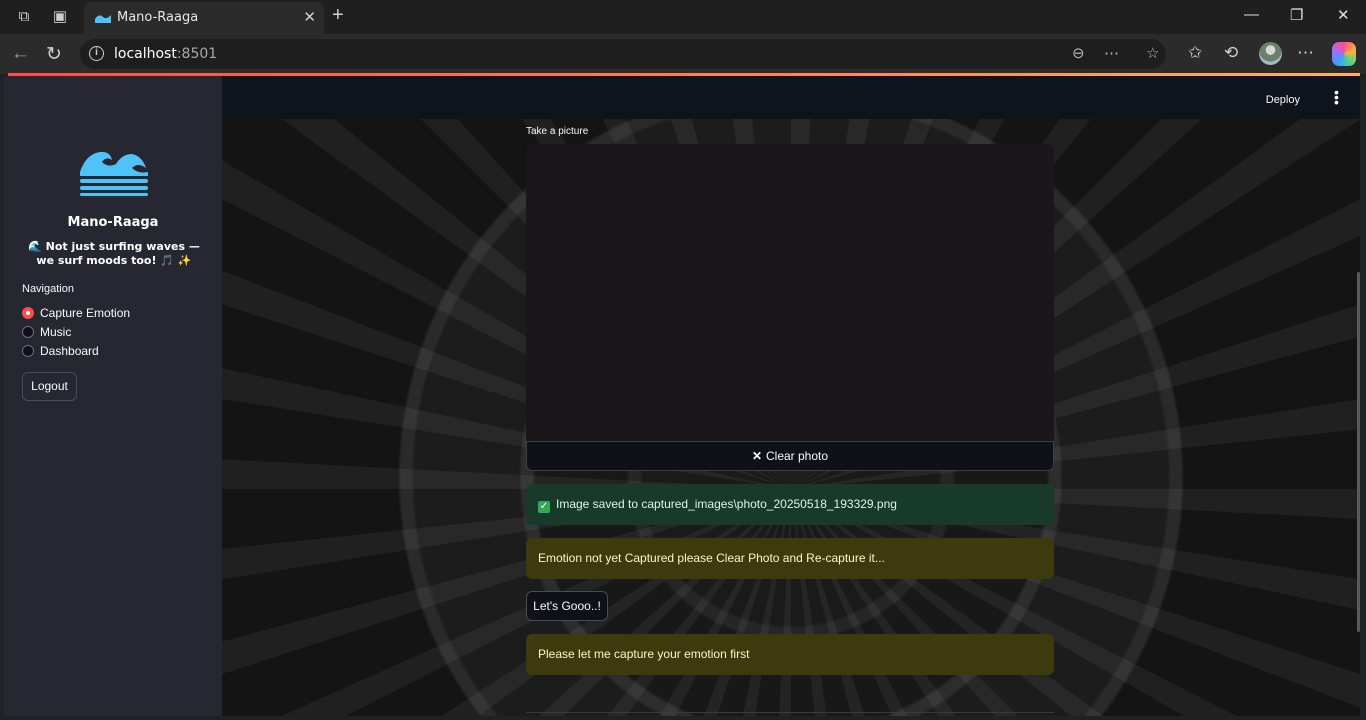 The width and height of the screenshot is (1366, 720). What do you see at coordinates (54, 54) in the screenshot?
I see `reload-icon: ↻` at bounding box center [54, 54].